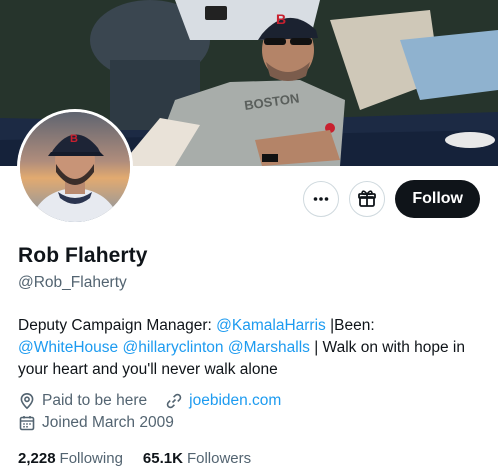  Describe the element at coordinates (27, 423) in the screenshot. I see `calendar-icon` at that location.